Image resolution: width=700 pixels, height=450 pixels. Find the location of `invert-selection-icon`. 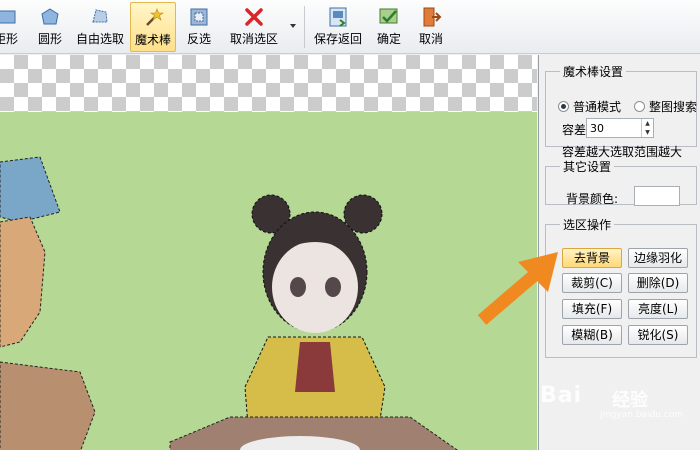

invert-selection-icon is located at coordinates (199, 17).